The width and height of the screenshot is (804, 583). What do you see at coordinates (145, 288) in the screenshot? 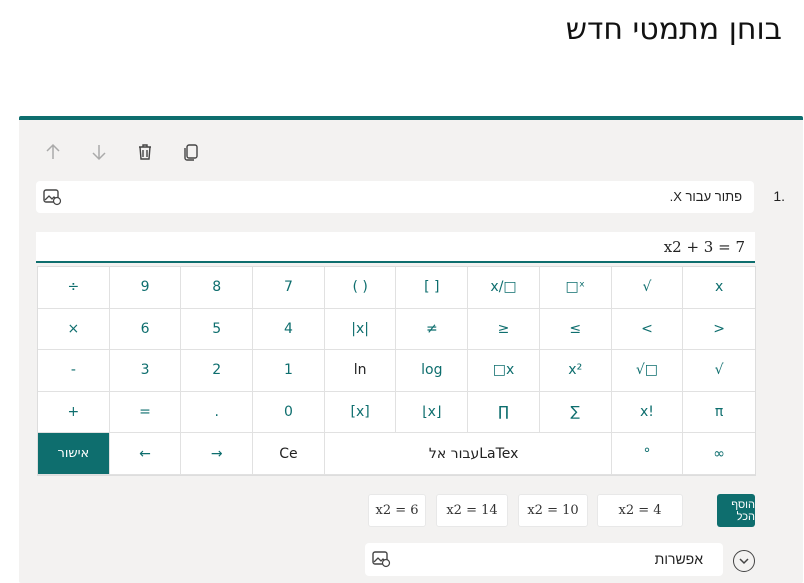
I see `key-9: 9` at bounding box center [145, 288].